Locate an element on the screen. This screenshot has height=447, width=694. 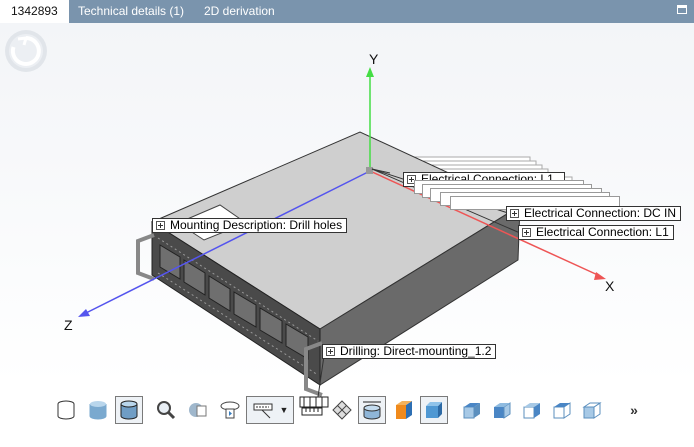
label-electrical-connection-dc-in: Electrical Connection: DC IN is located at coordinates (594, 213).